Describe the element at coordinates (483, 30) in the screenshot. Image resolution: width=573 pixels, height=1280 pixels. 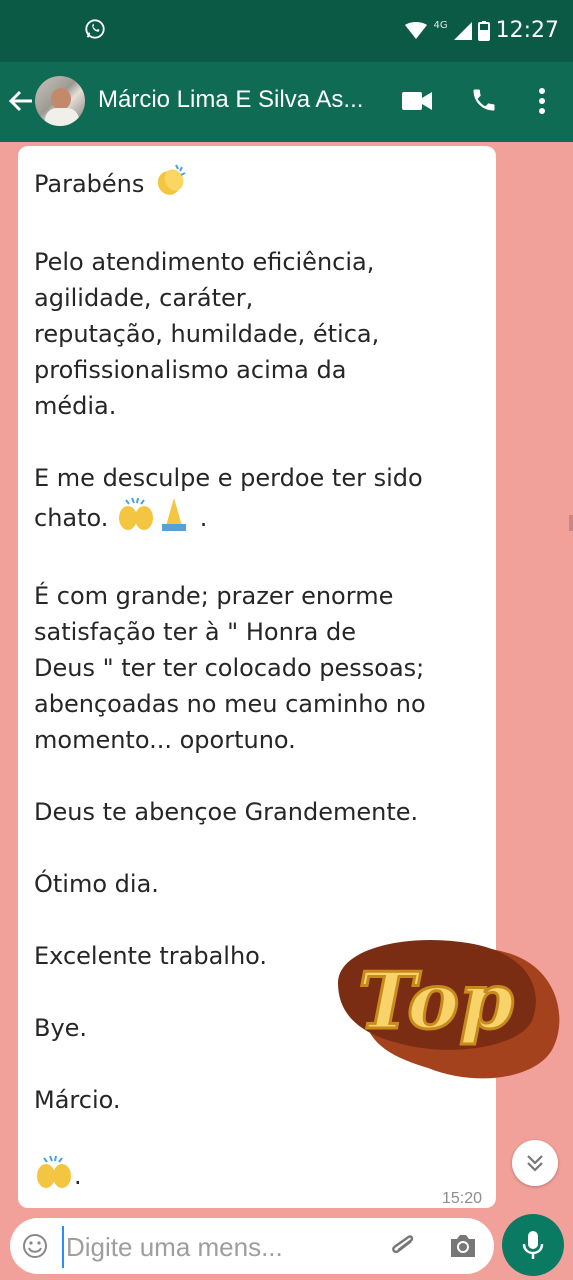
I see `battery-icon` at that location.